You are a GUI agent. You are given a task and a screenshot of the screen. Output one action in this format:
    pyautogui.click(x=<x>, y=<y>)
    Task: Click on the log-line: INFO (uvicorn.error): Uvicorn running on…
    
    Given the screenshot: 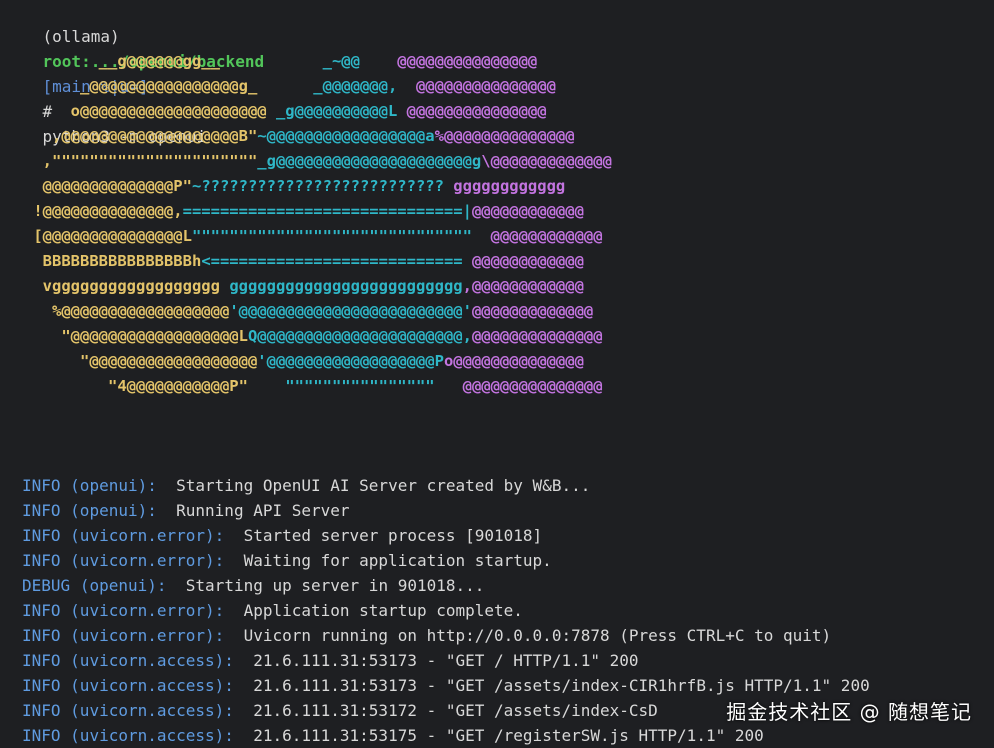 What is the action you would take?
    pyautogui.click(x=426, y=635)
    